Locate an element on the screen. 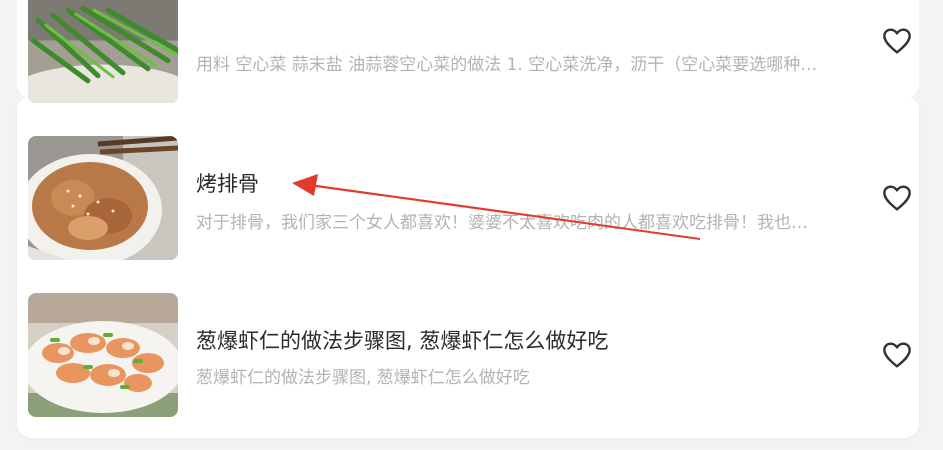 The width and height of the screenshot is (943, 450). recipe-thumbnail-spare-ribs is located at coordinates (103, 198).